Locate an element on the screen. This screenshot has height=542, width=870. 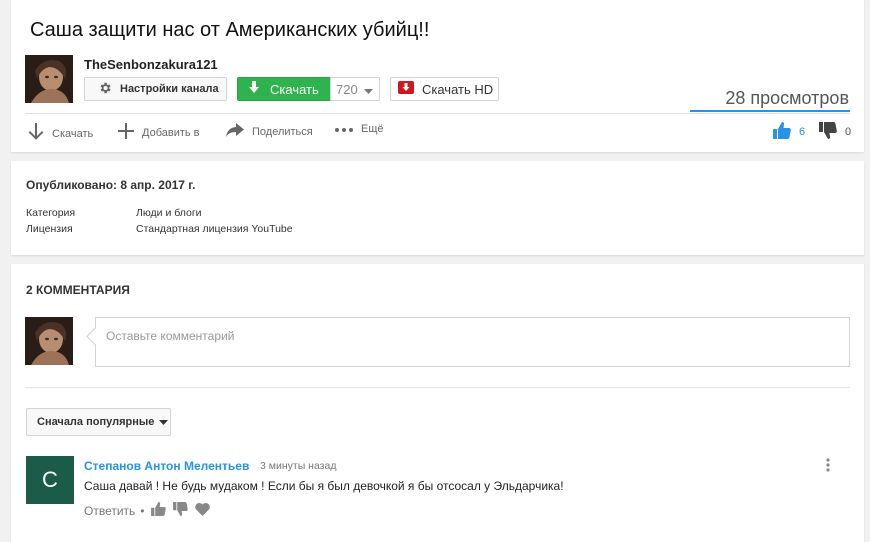
category-value: Люди и блоги is located at coordinates (169, 213).